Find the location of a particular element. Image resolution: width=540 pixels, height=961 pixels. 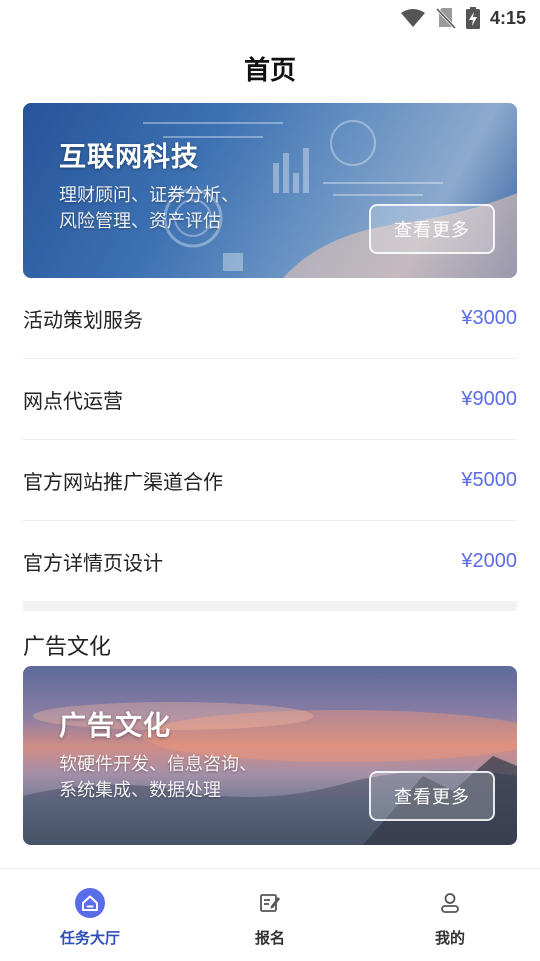

list-item: 官方网站推广渠道合作 ¥5000 is located at coordinates (270, 480).